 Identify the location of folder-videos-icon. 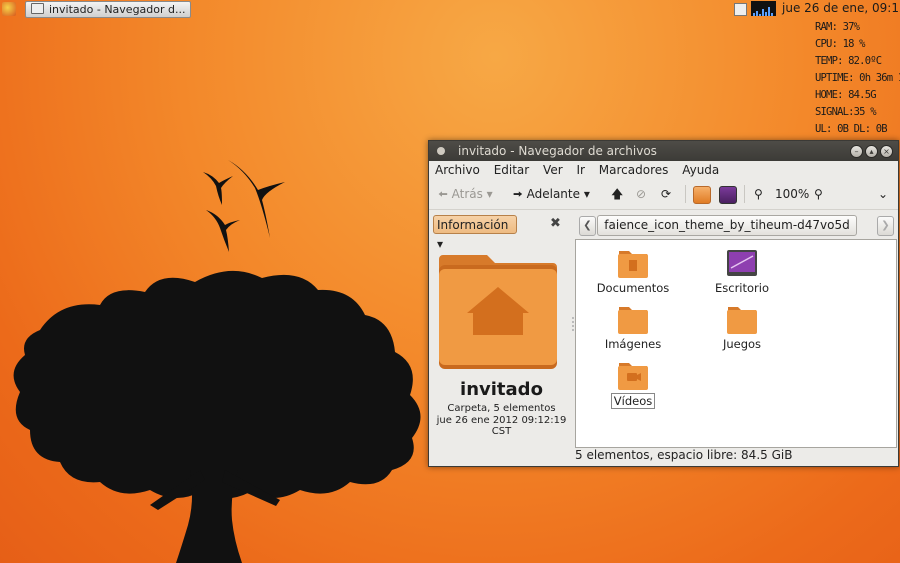
(633, 376).